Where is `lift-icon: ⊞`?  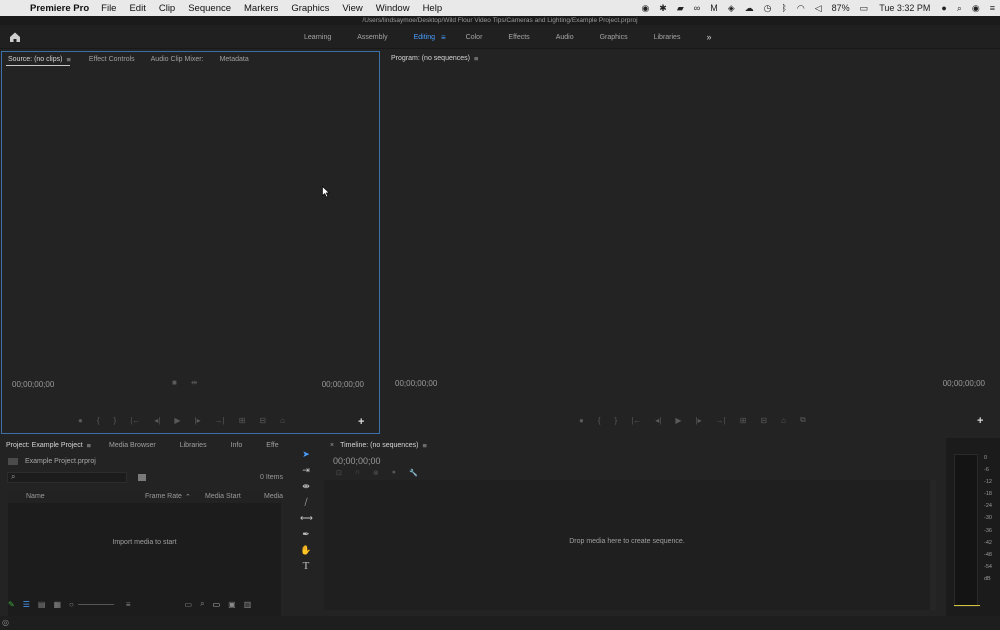
lift-icon: ⊞ is located at coordinates (743, 420).